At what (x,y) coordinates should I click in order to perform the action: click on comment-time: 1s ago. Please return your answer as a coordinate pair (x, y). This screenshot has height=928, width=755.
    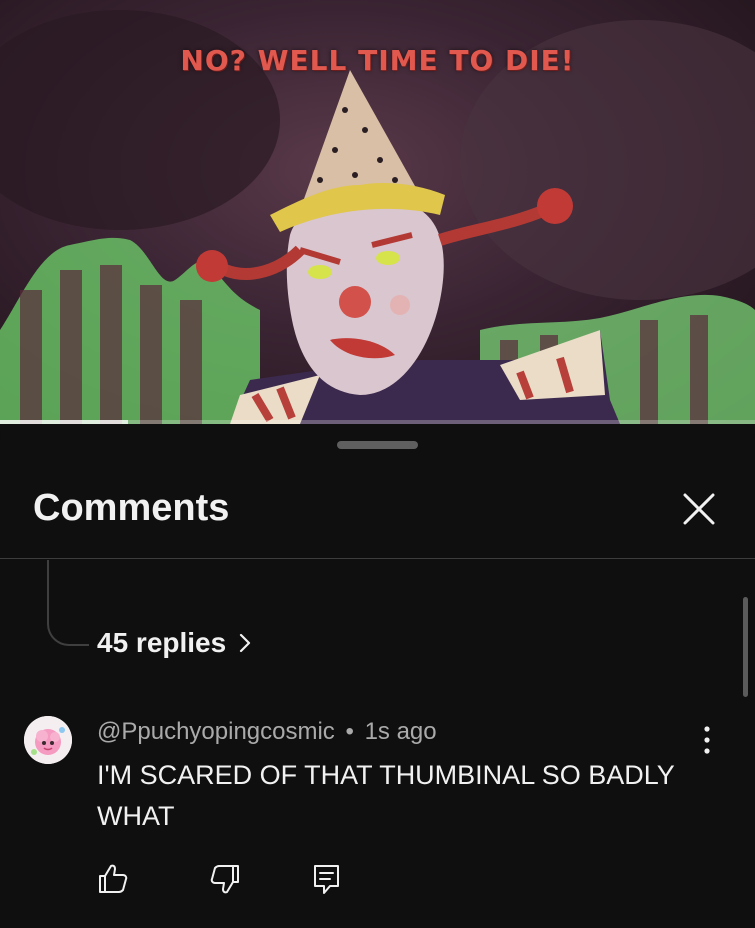
    Looking at the image, I should click on (400, 731).